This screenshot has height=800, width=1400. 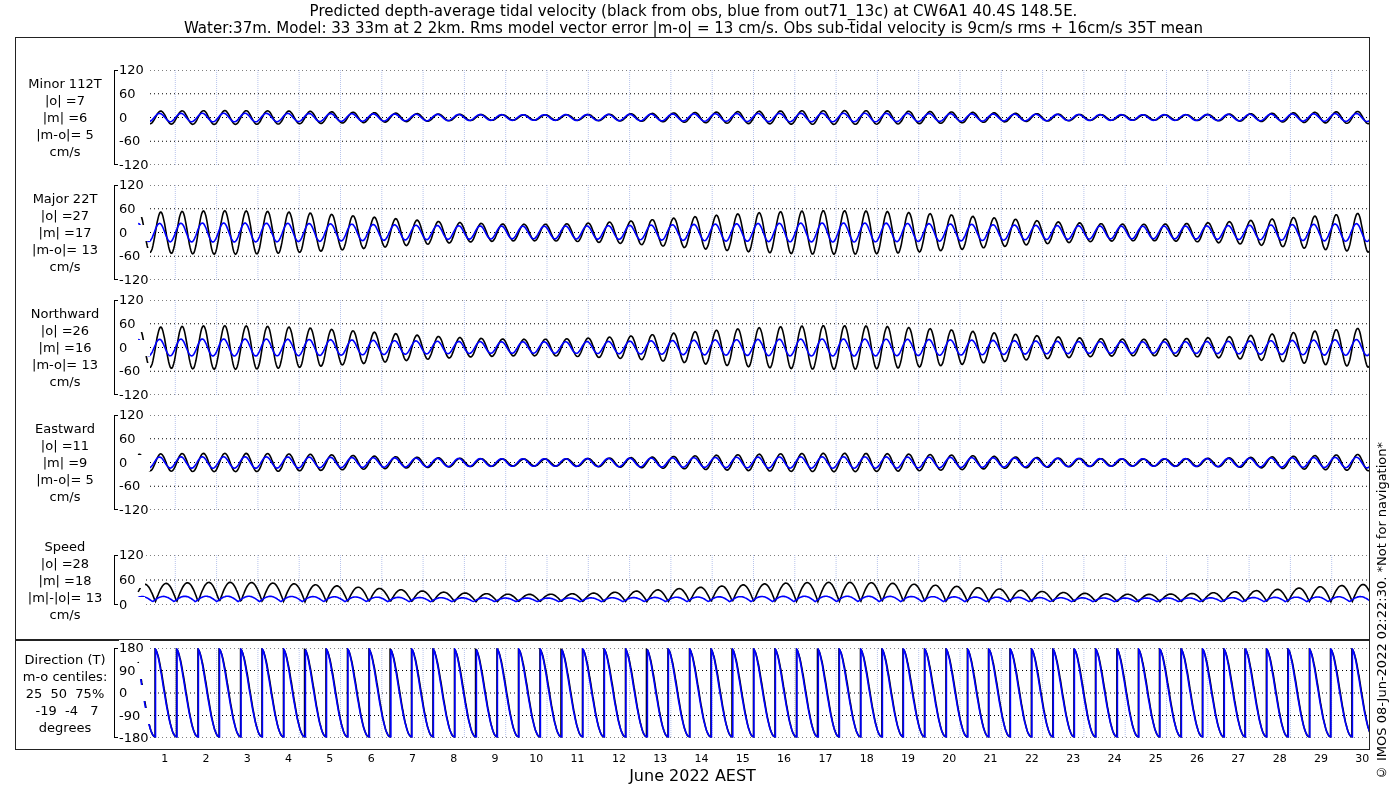 What do you see at coordinates (866, 759) in the screenshot?
I see `day-tick-label: 18` at bounding box center [866, 759].